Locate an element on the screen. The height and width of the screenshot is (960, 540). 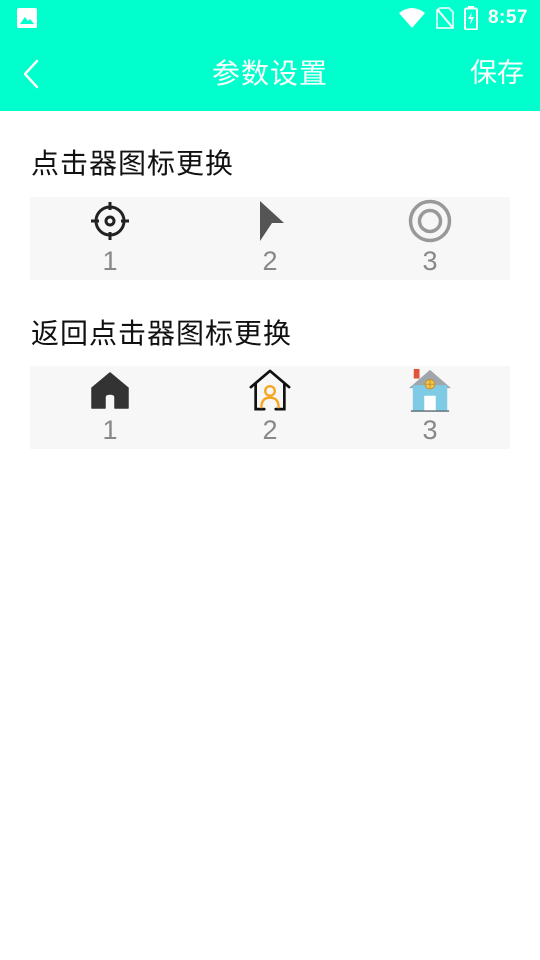
battery-charging-icon is located at coordinates (470, 18).